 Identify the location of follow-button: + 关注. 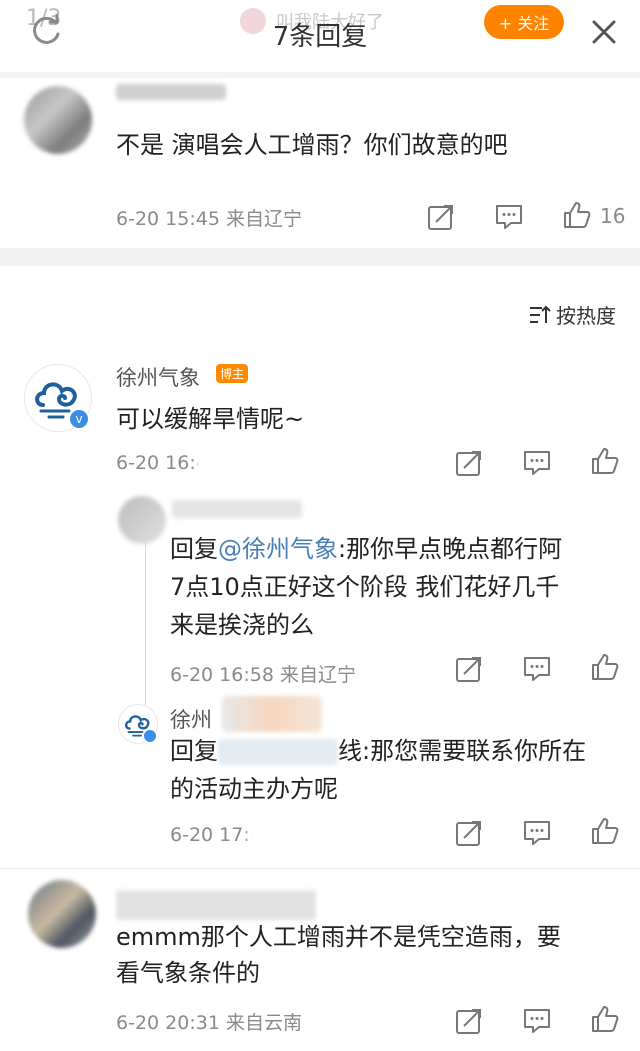
(524, 22).